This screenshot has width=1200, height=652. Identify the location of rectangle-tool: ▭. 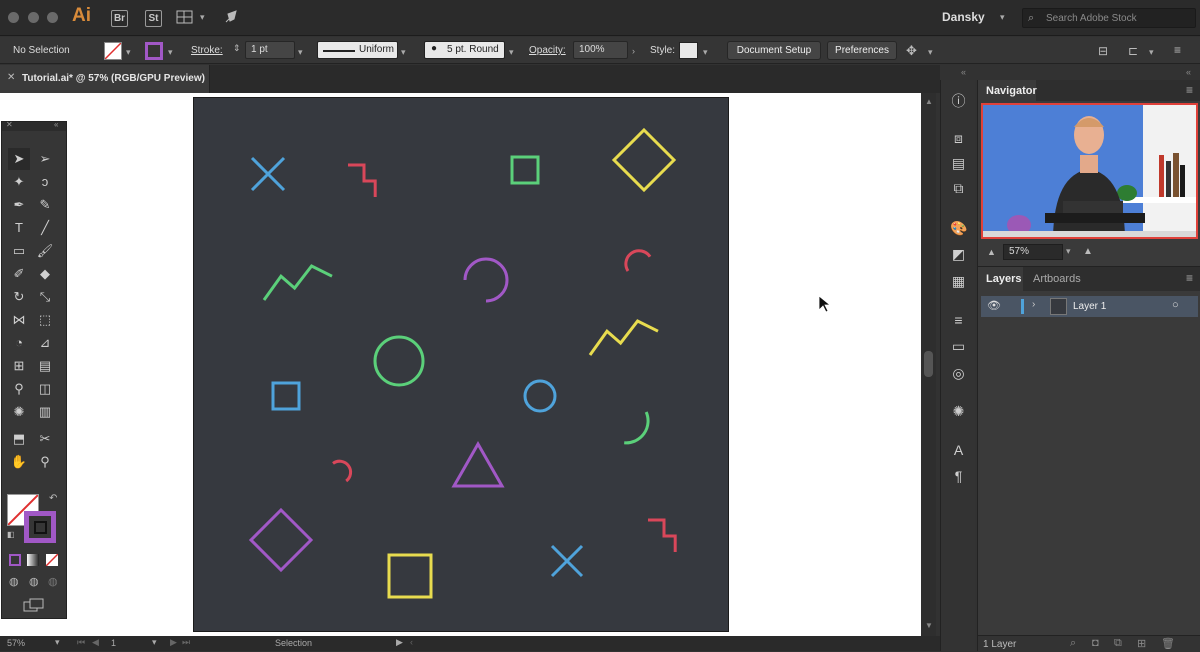
(19, 251).